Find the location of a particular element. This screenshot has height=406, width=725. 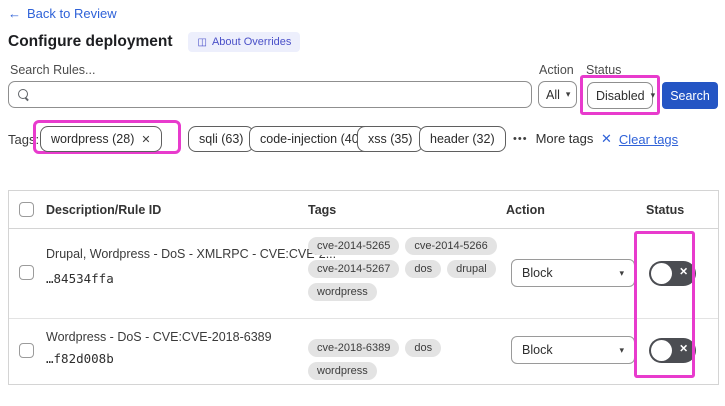

tag-filter-label: sqli (63) is located at coordinates (221, 139).